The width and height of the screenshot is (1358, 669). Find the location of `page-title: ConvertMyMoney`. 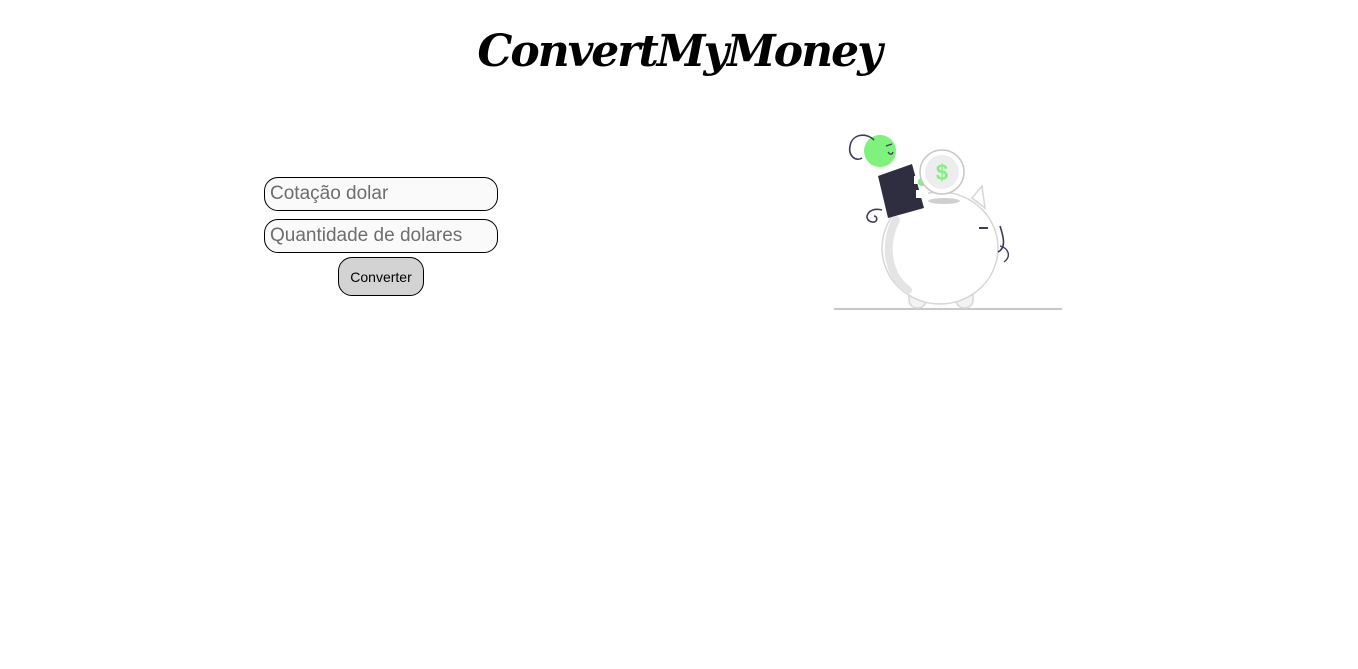

page-title: ConvertMyMoney is located at coordinates (679, 51).